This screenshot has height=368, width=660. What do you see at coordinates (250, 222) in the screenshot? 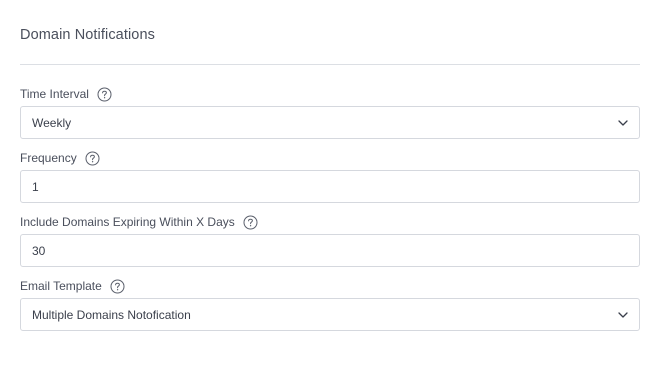
I see `expiring-days-help-icon` at bounding box center [250, 222].